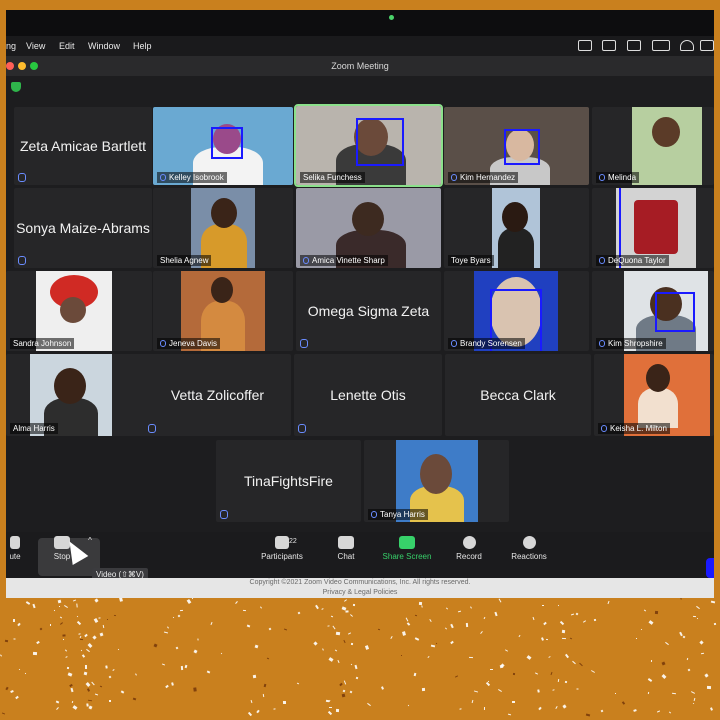 This screenshot has width=720, height=720. Describe the element at coordinates (35, 46) in the screenshot. I see `menu-view: View` at that location.